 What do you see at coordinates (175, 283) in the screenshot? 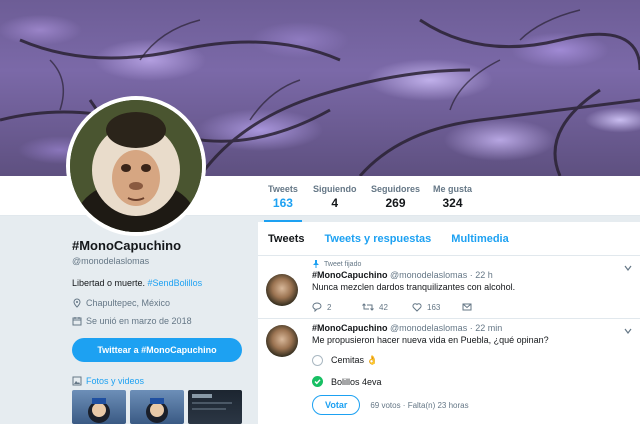
I see `bio-hashtag-link: #SendBolillos` at bounding box center [175, 283].